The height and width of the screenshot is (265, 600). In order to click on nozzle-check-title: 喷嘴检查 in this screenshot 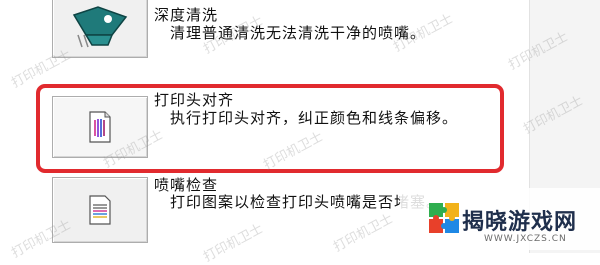, I will do `click(186, 185)`.